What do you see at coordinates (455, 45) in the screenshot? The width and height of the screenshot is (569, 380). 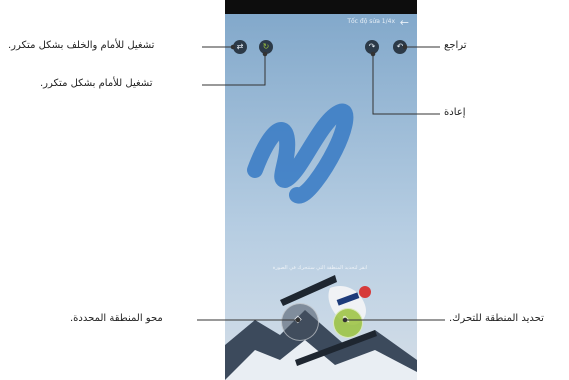 I see `callout-undo: تراجع` at bounding box center [455, 45].